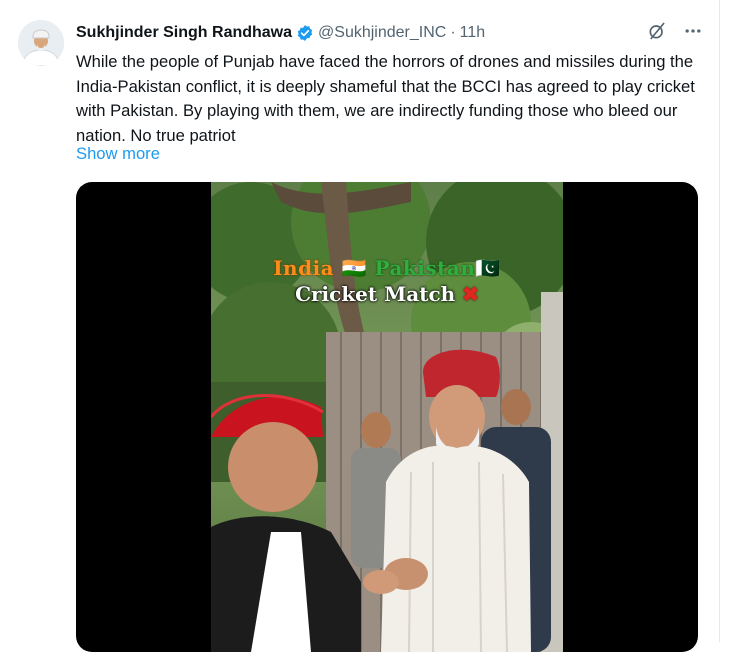 The image size is (730, 652). What do you see at coordinates (305, 33) in the screenshot?
I see `verified-badge-icon` at bounding box center [305, 33].